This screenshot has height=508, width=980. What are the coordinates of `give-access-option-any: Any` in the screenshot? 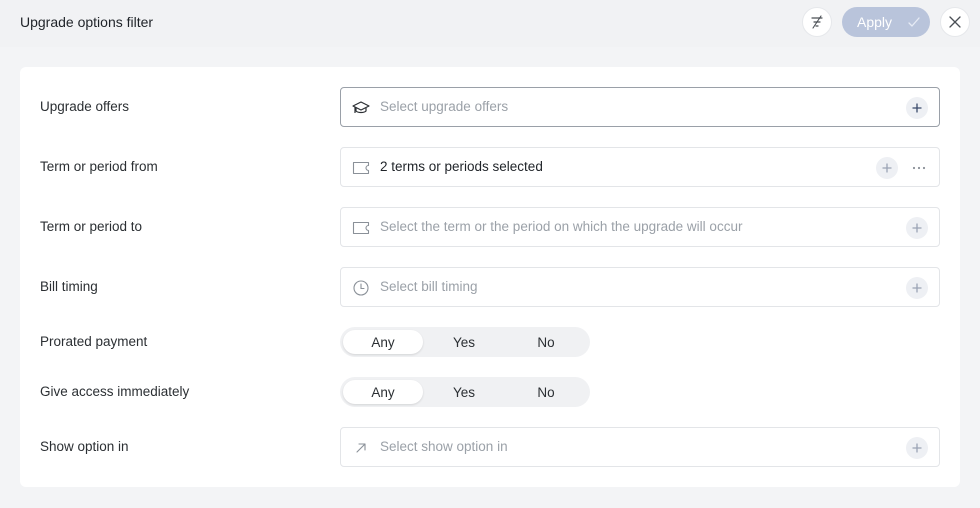 It's located at (383, 392).